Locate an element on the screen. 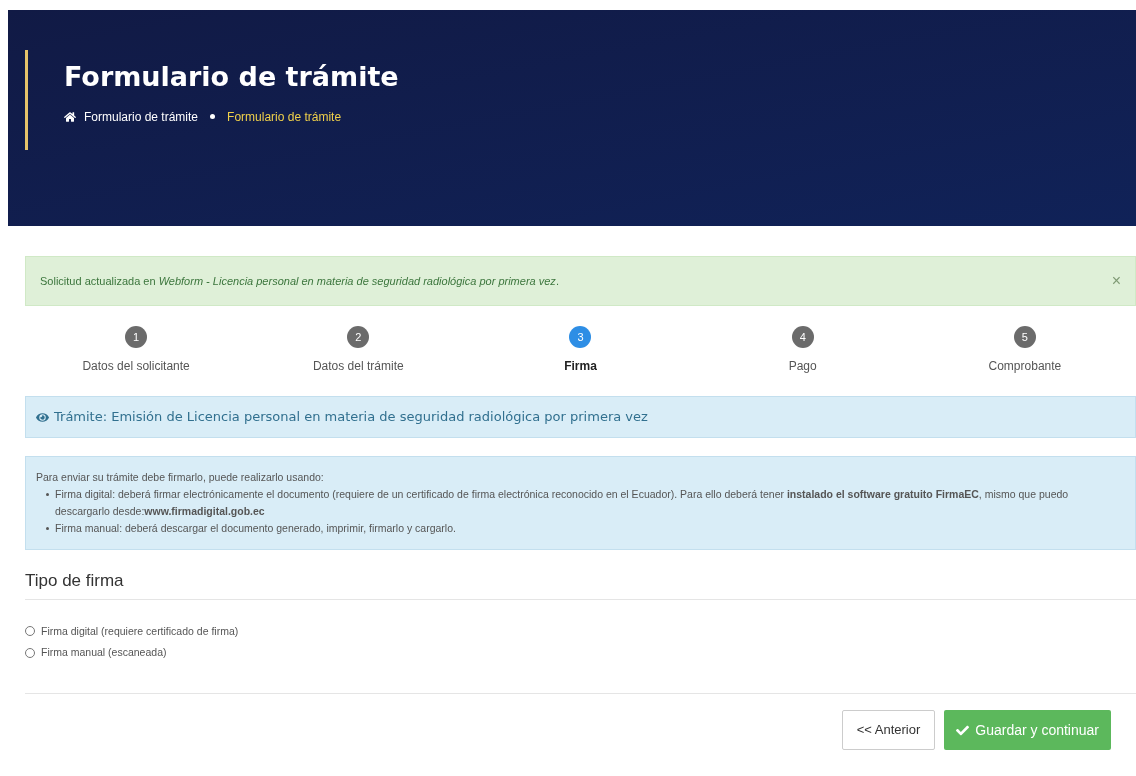  alert-message: Solicitud actualizada en Webform - Licencia personal en materia de seguridad radiológica por primera vez. is located at coordinates (299, 281).